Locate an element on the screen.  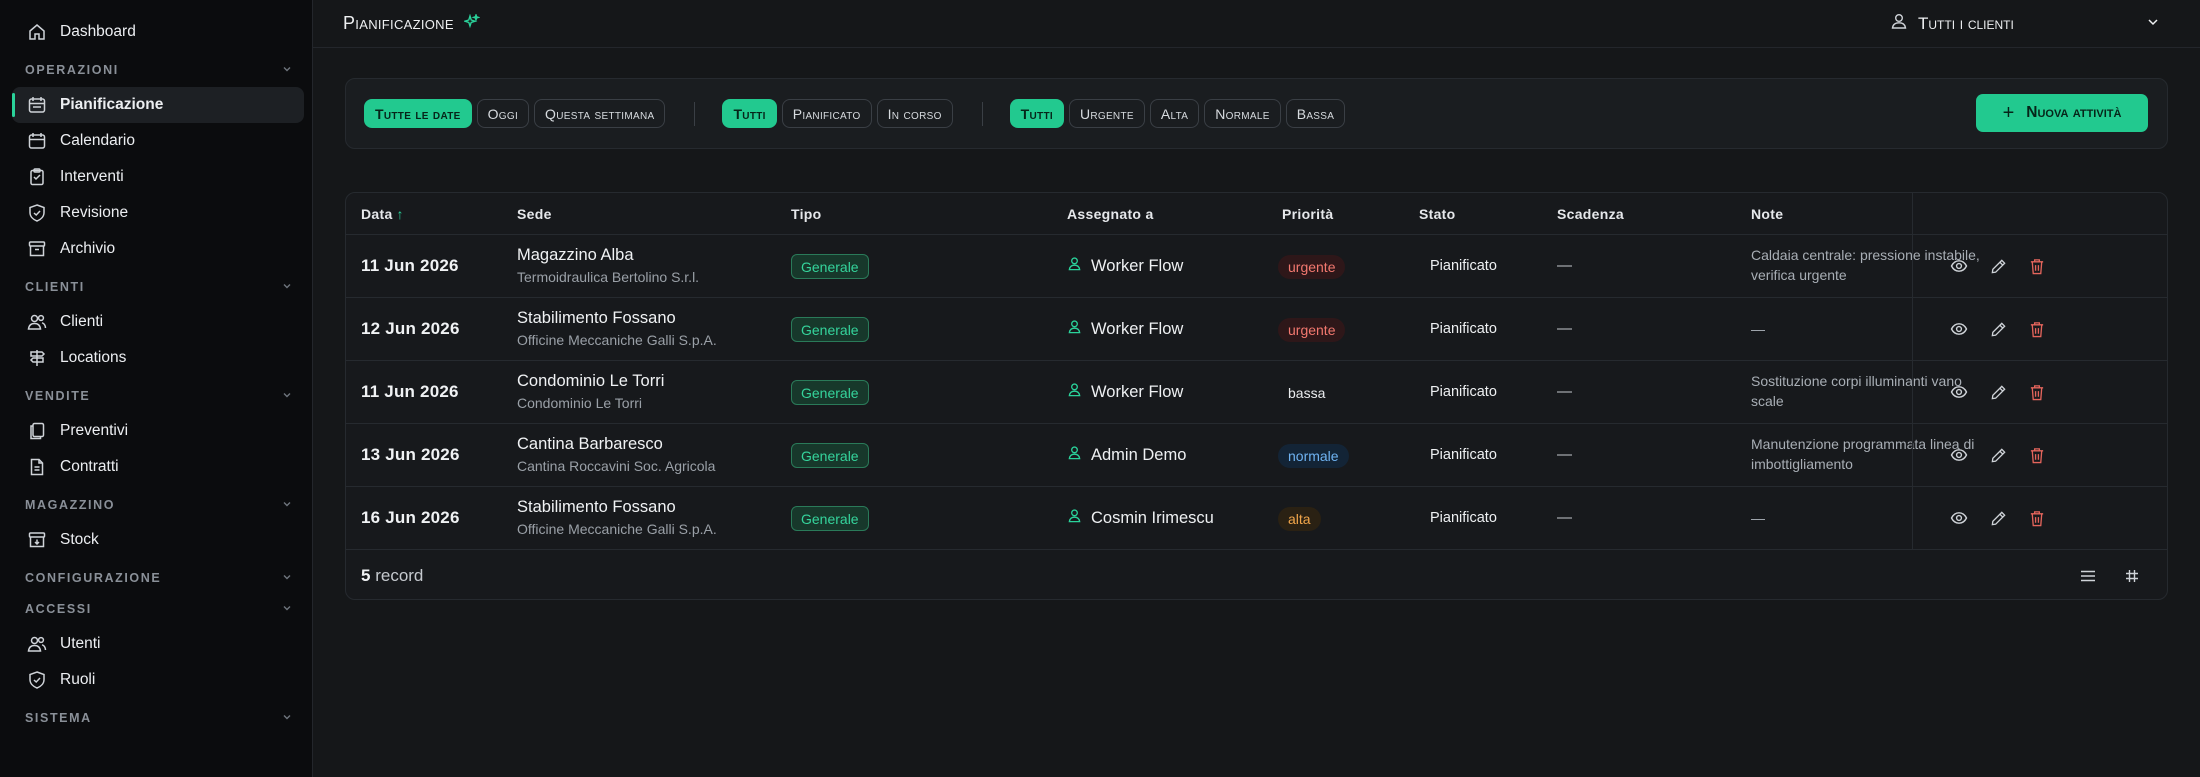
filter-status-tutti: Tutti is located at coordinates (749, 113).